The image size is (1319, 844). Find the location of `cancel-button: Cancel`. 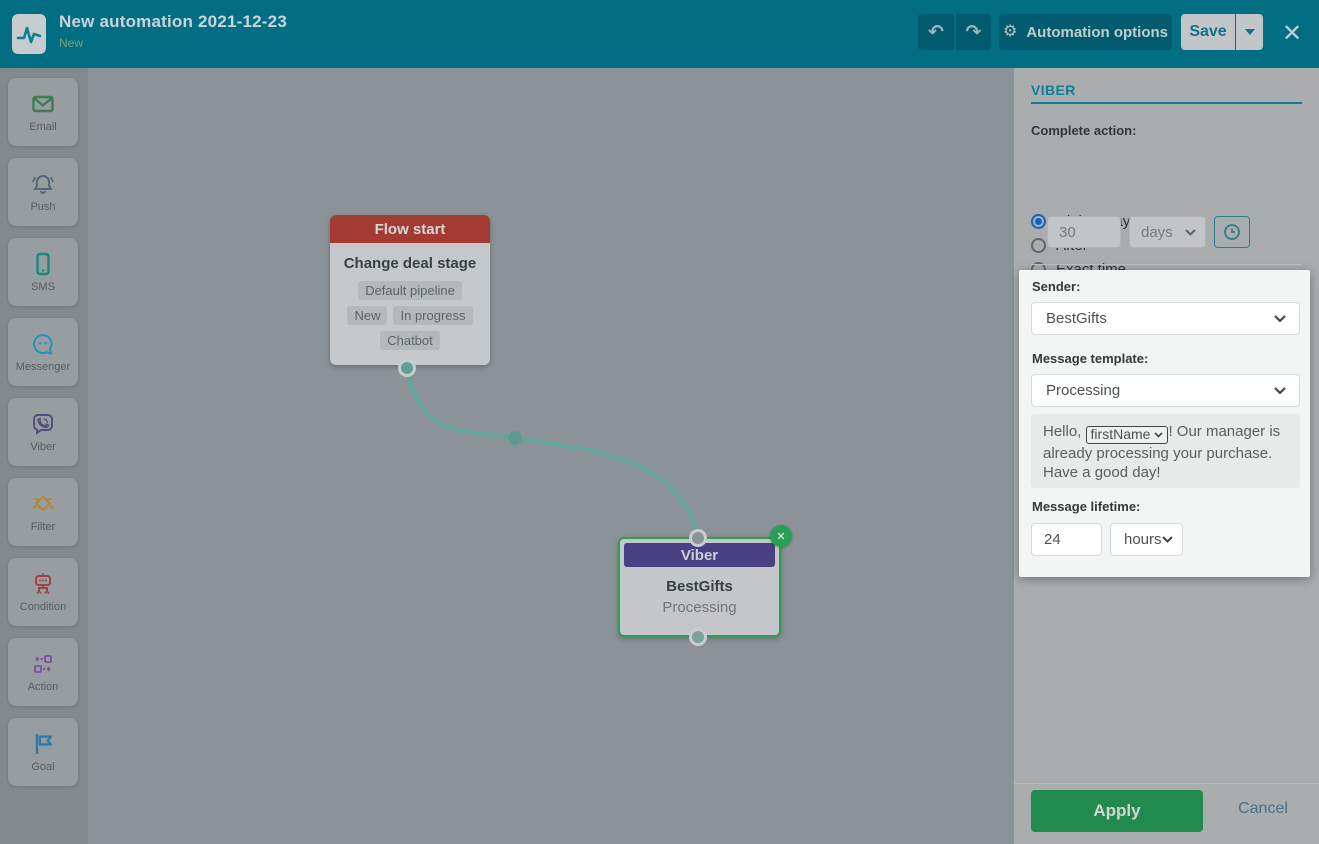

cancel-button: Cancel is located at coordinates (1263, 809).